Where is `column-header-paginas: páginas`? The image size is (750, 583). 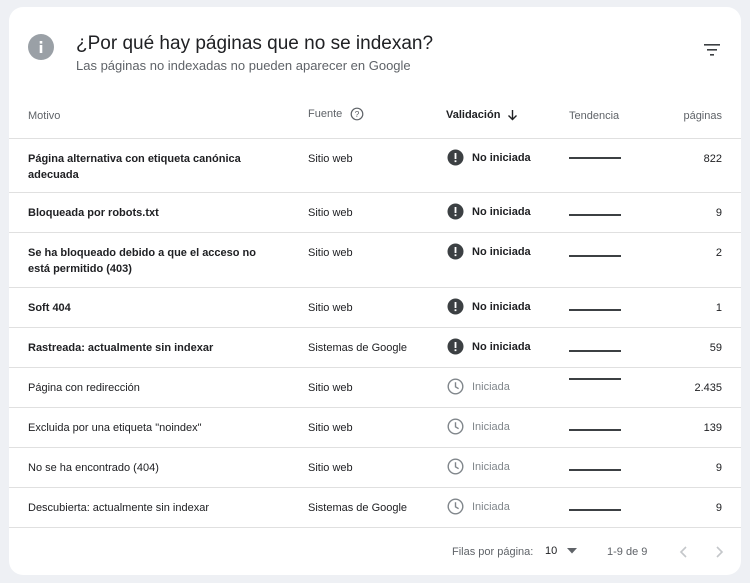 column-header-paginas: páginas is located at coordinates (702, 116).